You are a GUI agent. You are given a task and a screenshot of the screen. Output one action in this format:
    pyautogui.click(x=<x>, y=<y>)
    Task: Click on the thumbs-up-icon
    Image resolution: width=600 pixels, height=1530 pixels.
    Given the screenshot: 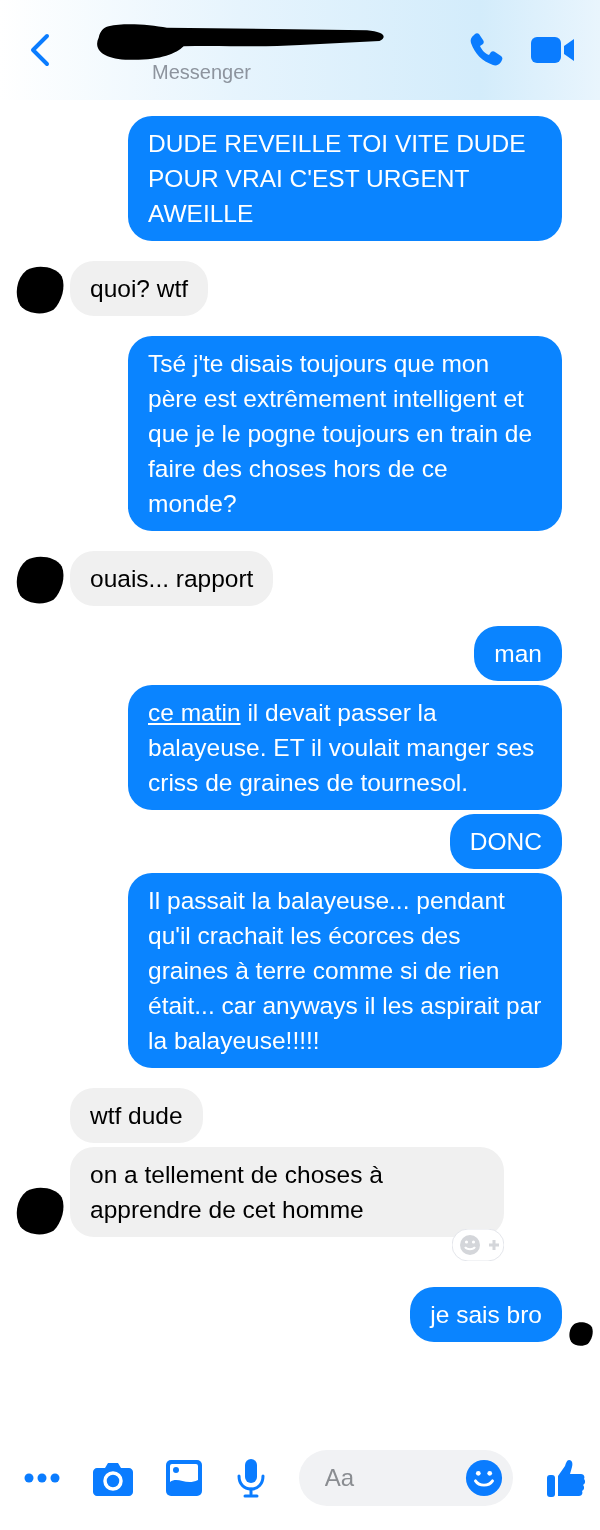 What is the action you would take?
    pyautogui.click(x=565, y=1478)
    